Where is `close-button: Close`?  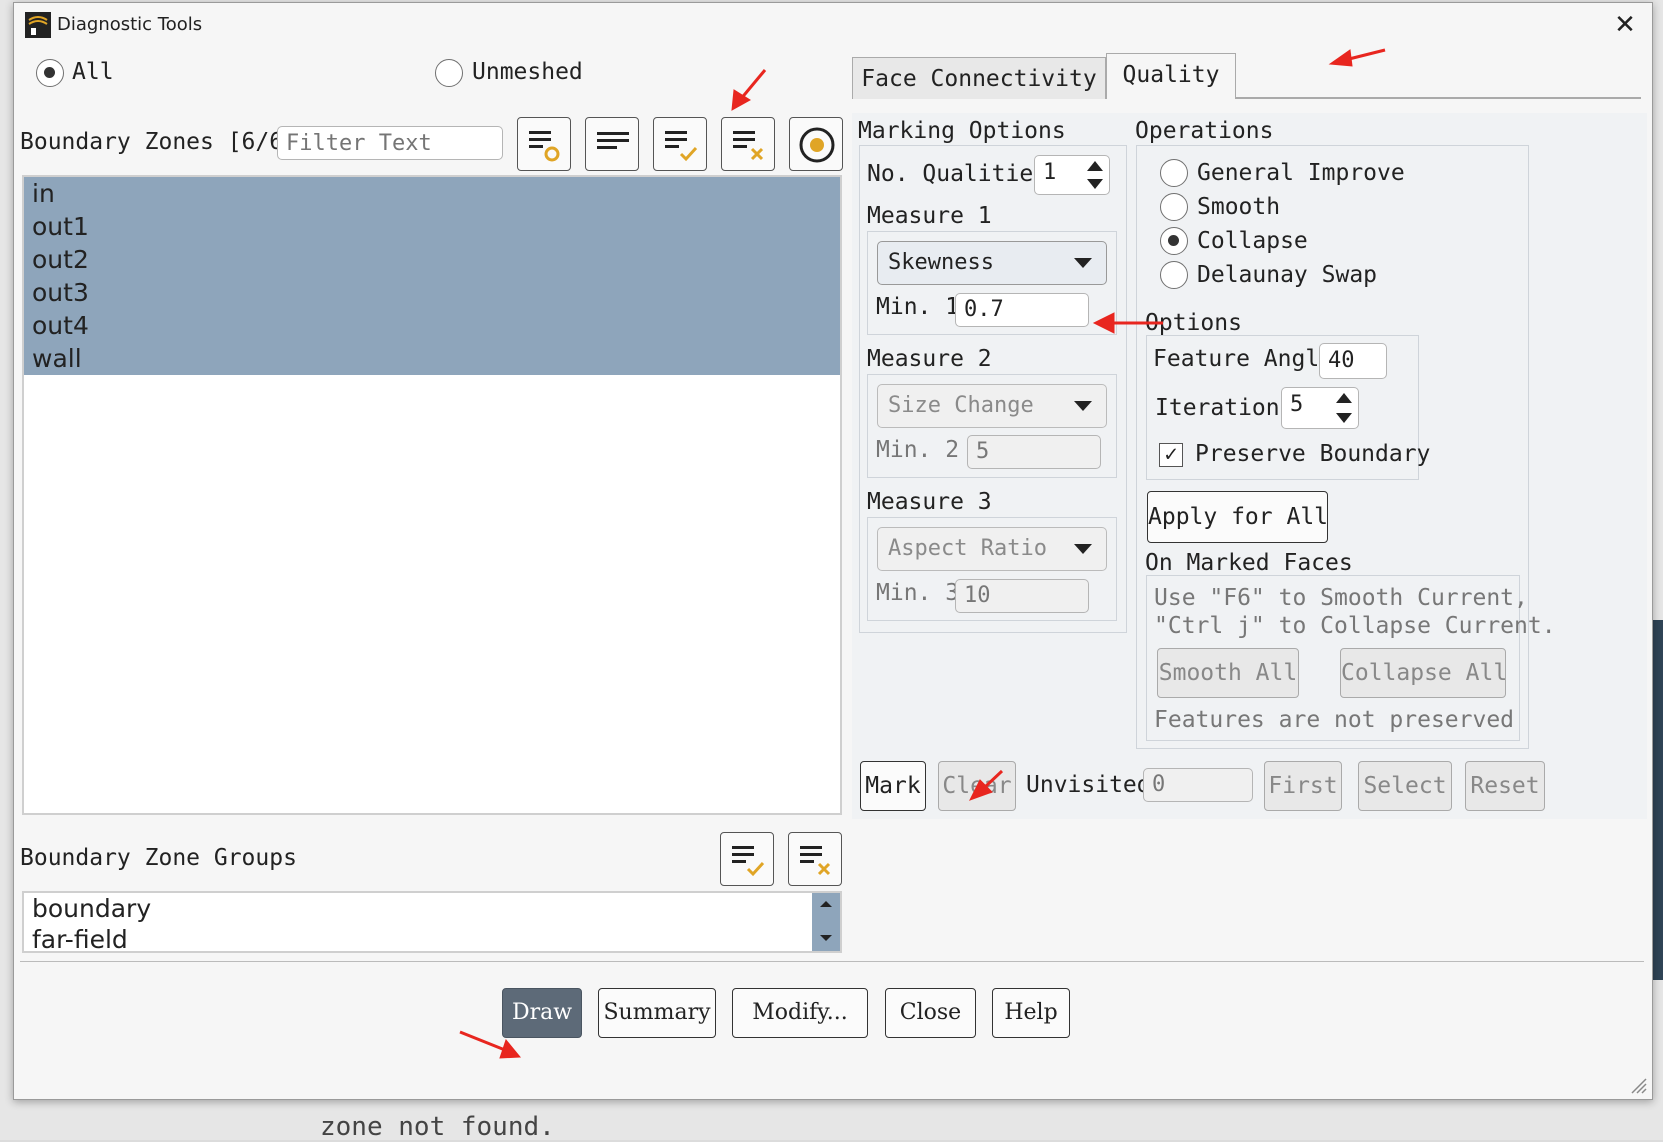
close-button: Close is located at coordinates (930, 1013).